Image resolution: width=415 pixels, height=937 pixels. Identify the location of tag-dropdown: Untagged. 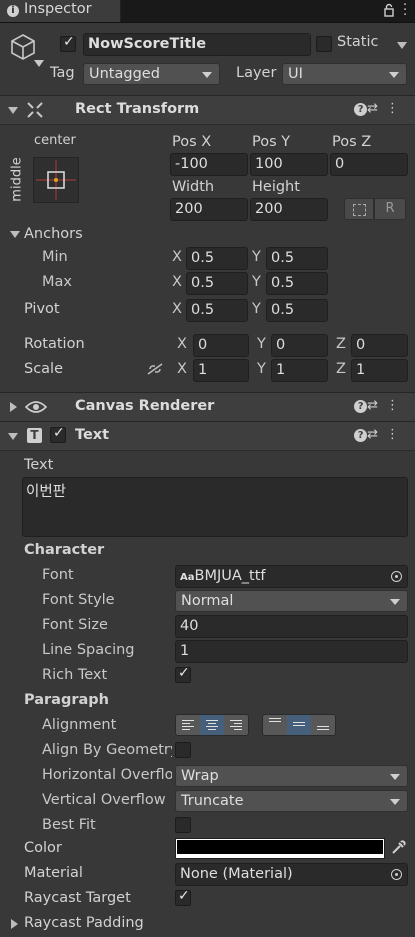
(151, 74).